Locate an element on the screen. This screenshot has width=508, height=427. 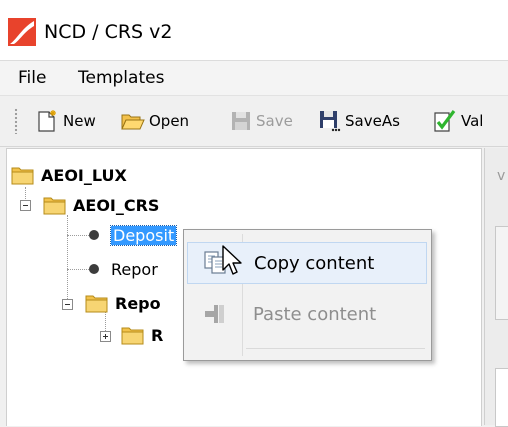
saveas-button-label: SaveAs is located at coordinates (372, 121).